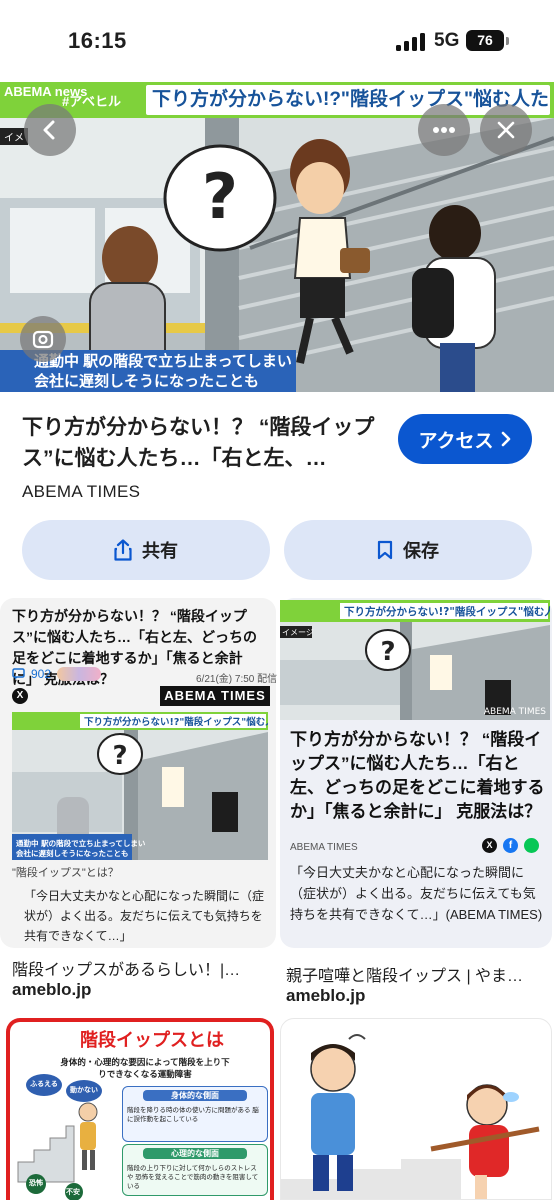 The image size is (554, 1200). I want to click on result-source: ABEMA TIMES, so click(81, 491).